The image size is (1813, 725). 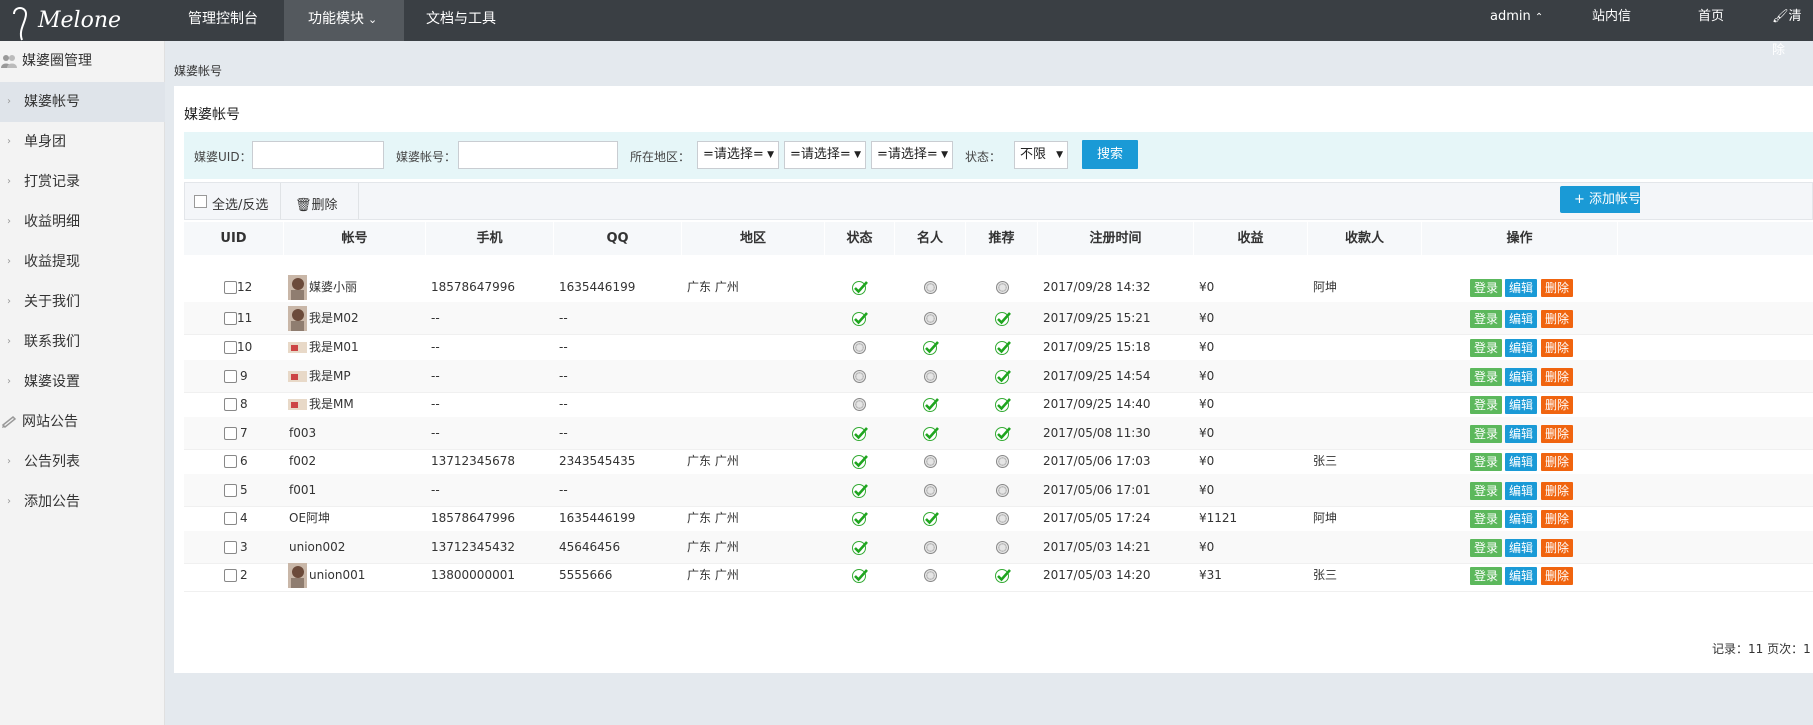 I want to click on sidebar-item-singles: › 单身团, so click(x=82, y=142).